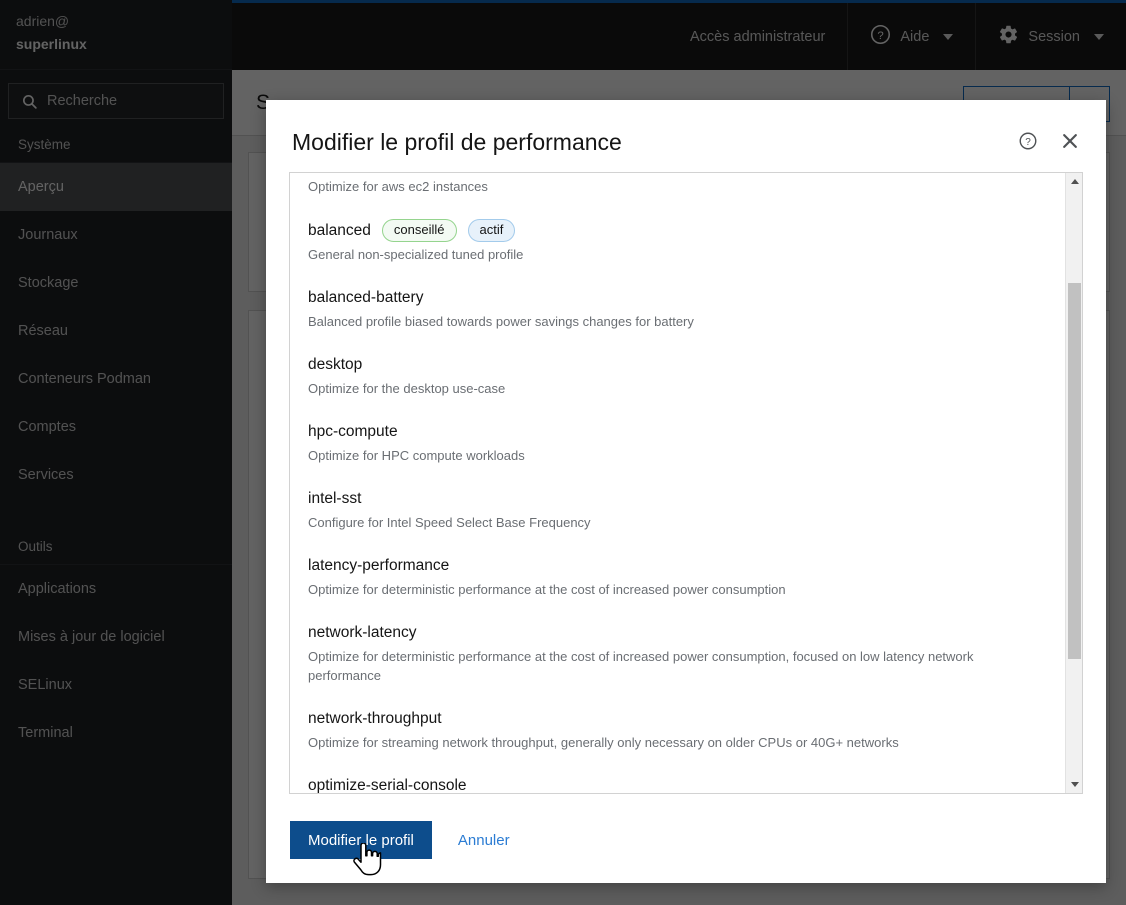 This screenshot has width=1126, height=905. I want to click on list-scrollbar, so click(1073, 483).